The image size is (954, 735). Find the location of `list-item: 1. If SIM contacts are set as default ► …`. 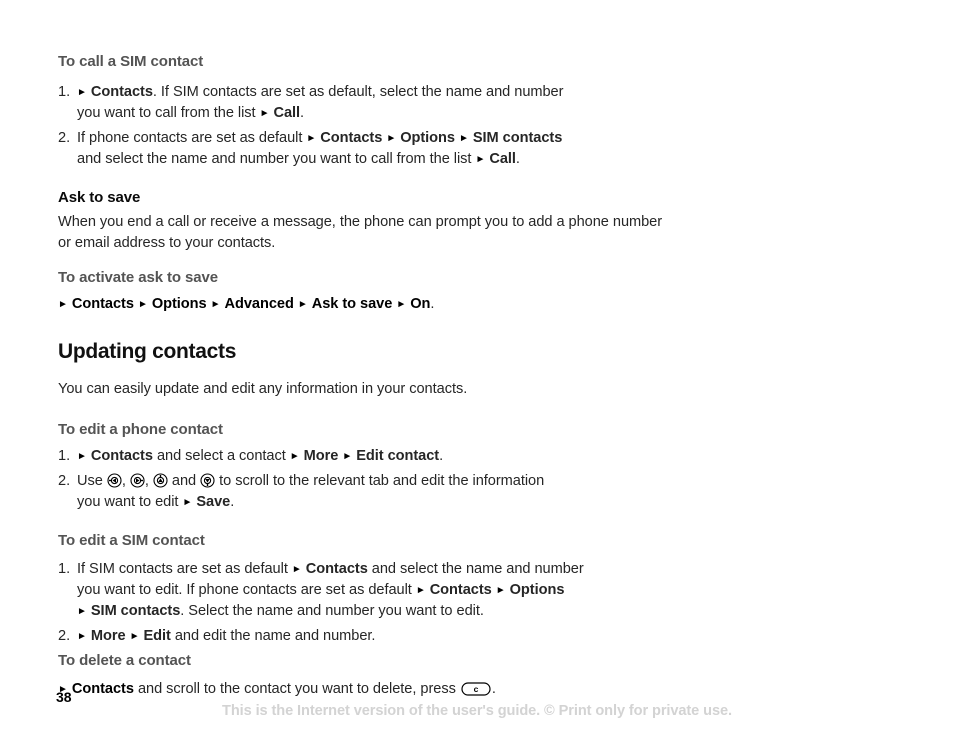

list-item: 1. If SIM contacts are set as default ► … is located at coordinates (368, 590).